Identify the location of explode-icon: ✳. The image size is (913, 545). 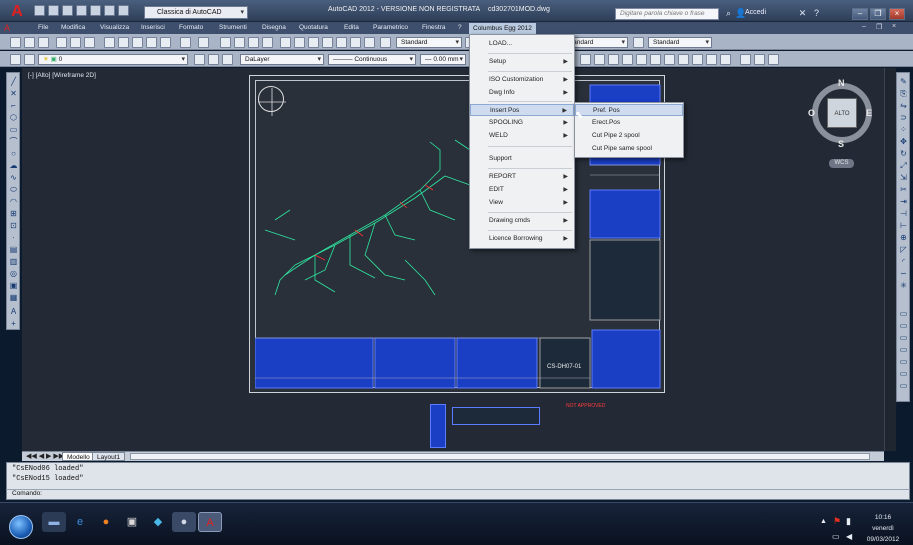
(903, 285).